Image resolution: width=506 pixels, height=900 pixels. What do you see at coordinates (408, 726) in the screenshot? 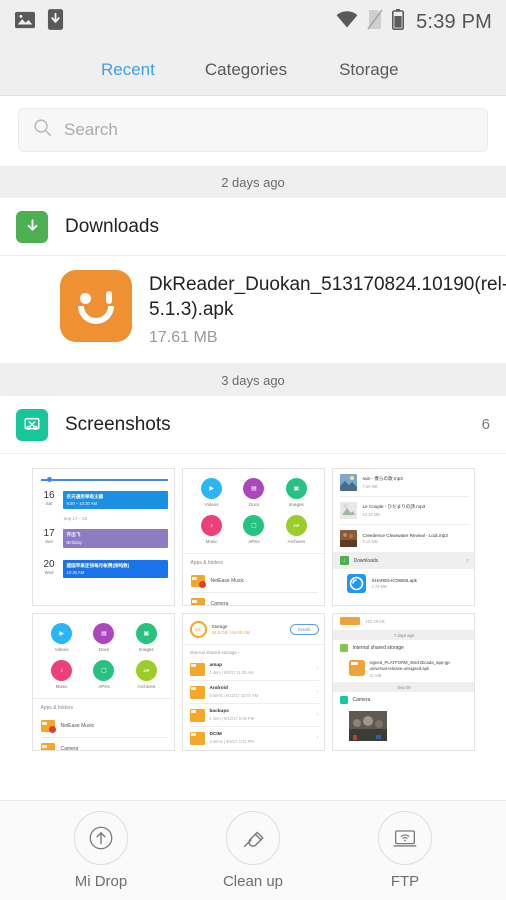
I see `photo-thumbnail` at bounding box center [408, 726].